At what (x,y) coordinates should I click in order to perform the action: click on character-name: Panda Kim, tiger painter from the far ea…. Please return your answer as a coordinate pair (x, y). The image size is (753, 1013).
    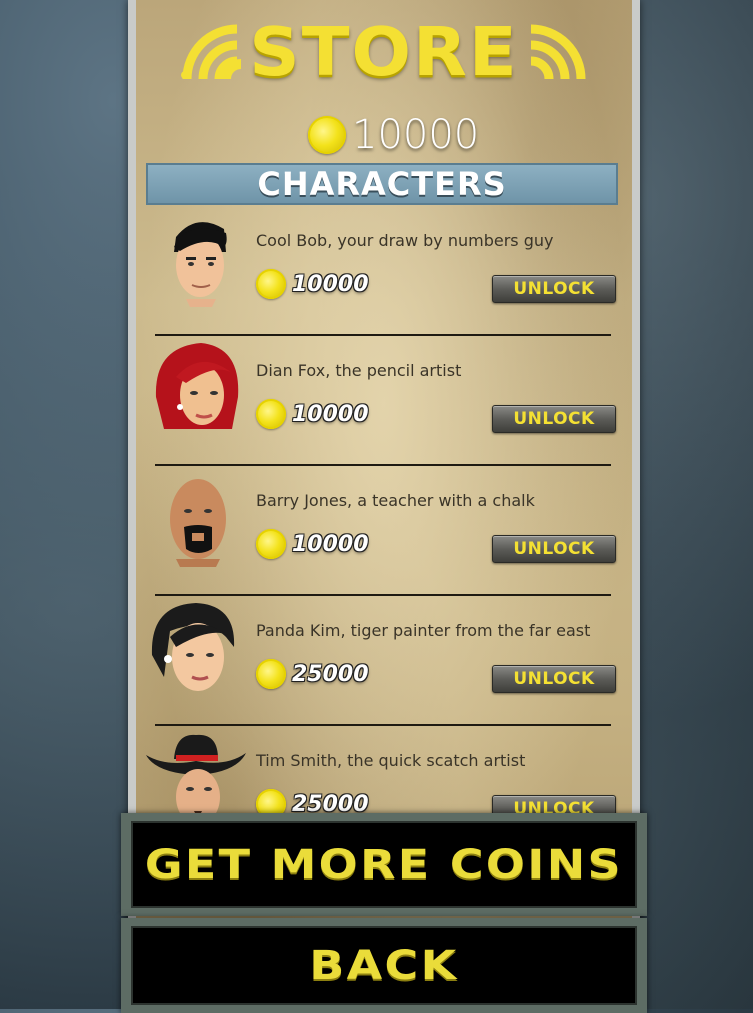
    Looking at the image, I should click on (423, 630).